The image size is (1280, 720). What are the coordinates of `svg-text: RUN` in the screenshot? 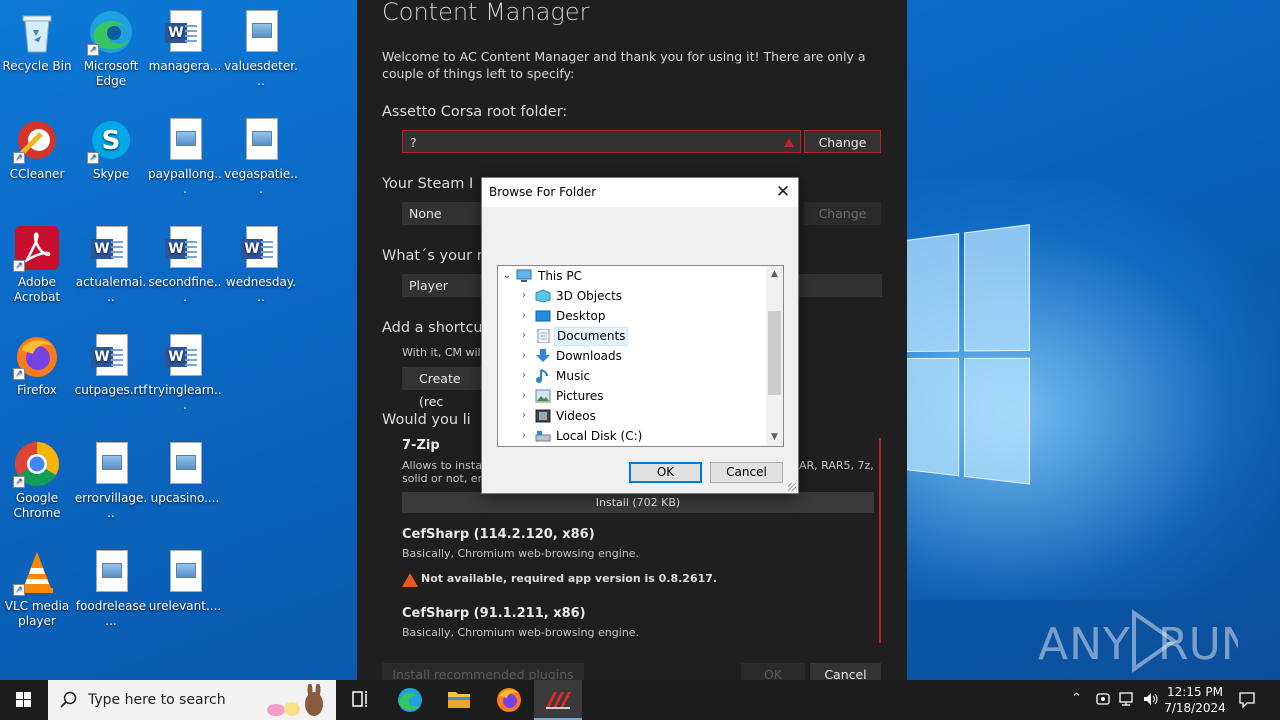 It's located at (1198, 644).